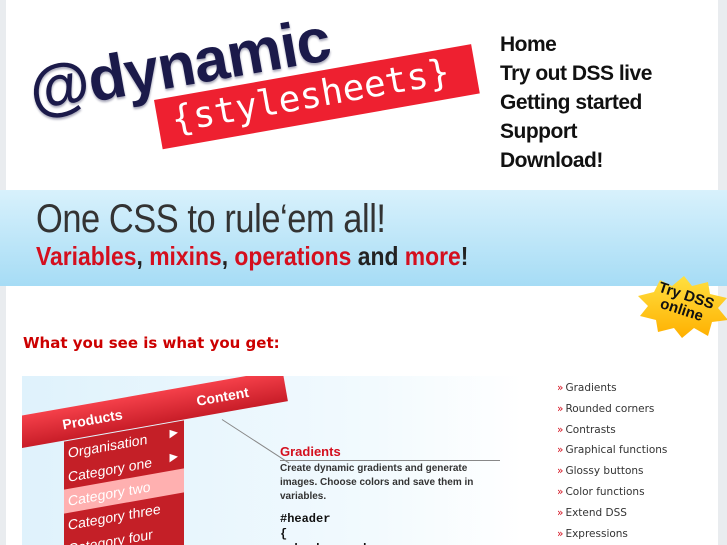  I want to click on callout-title: Gradients, so click(390, 452).